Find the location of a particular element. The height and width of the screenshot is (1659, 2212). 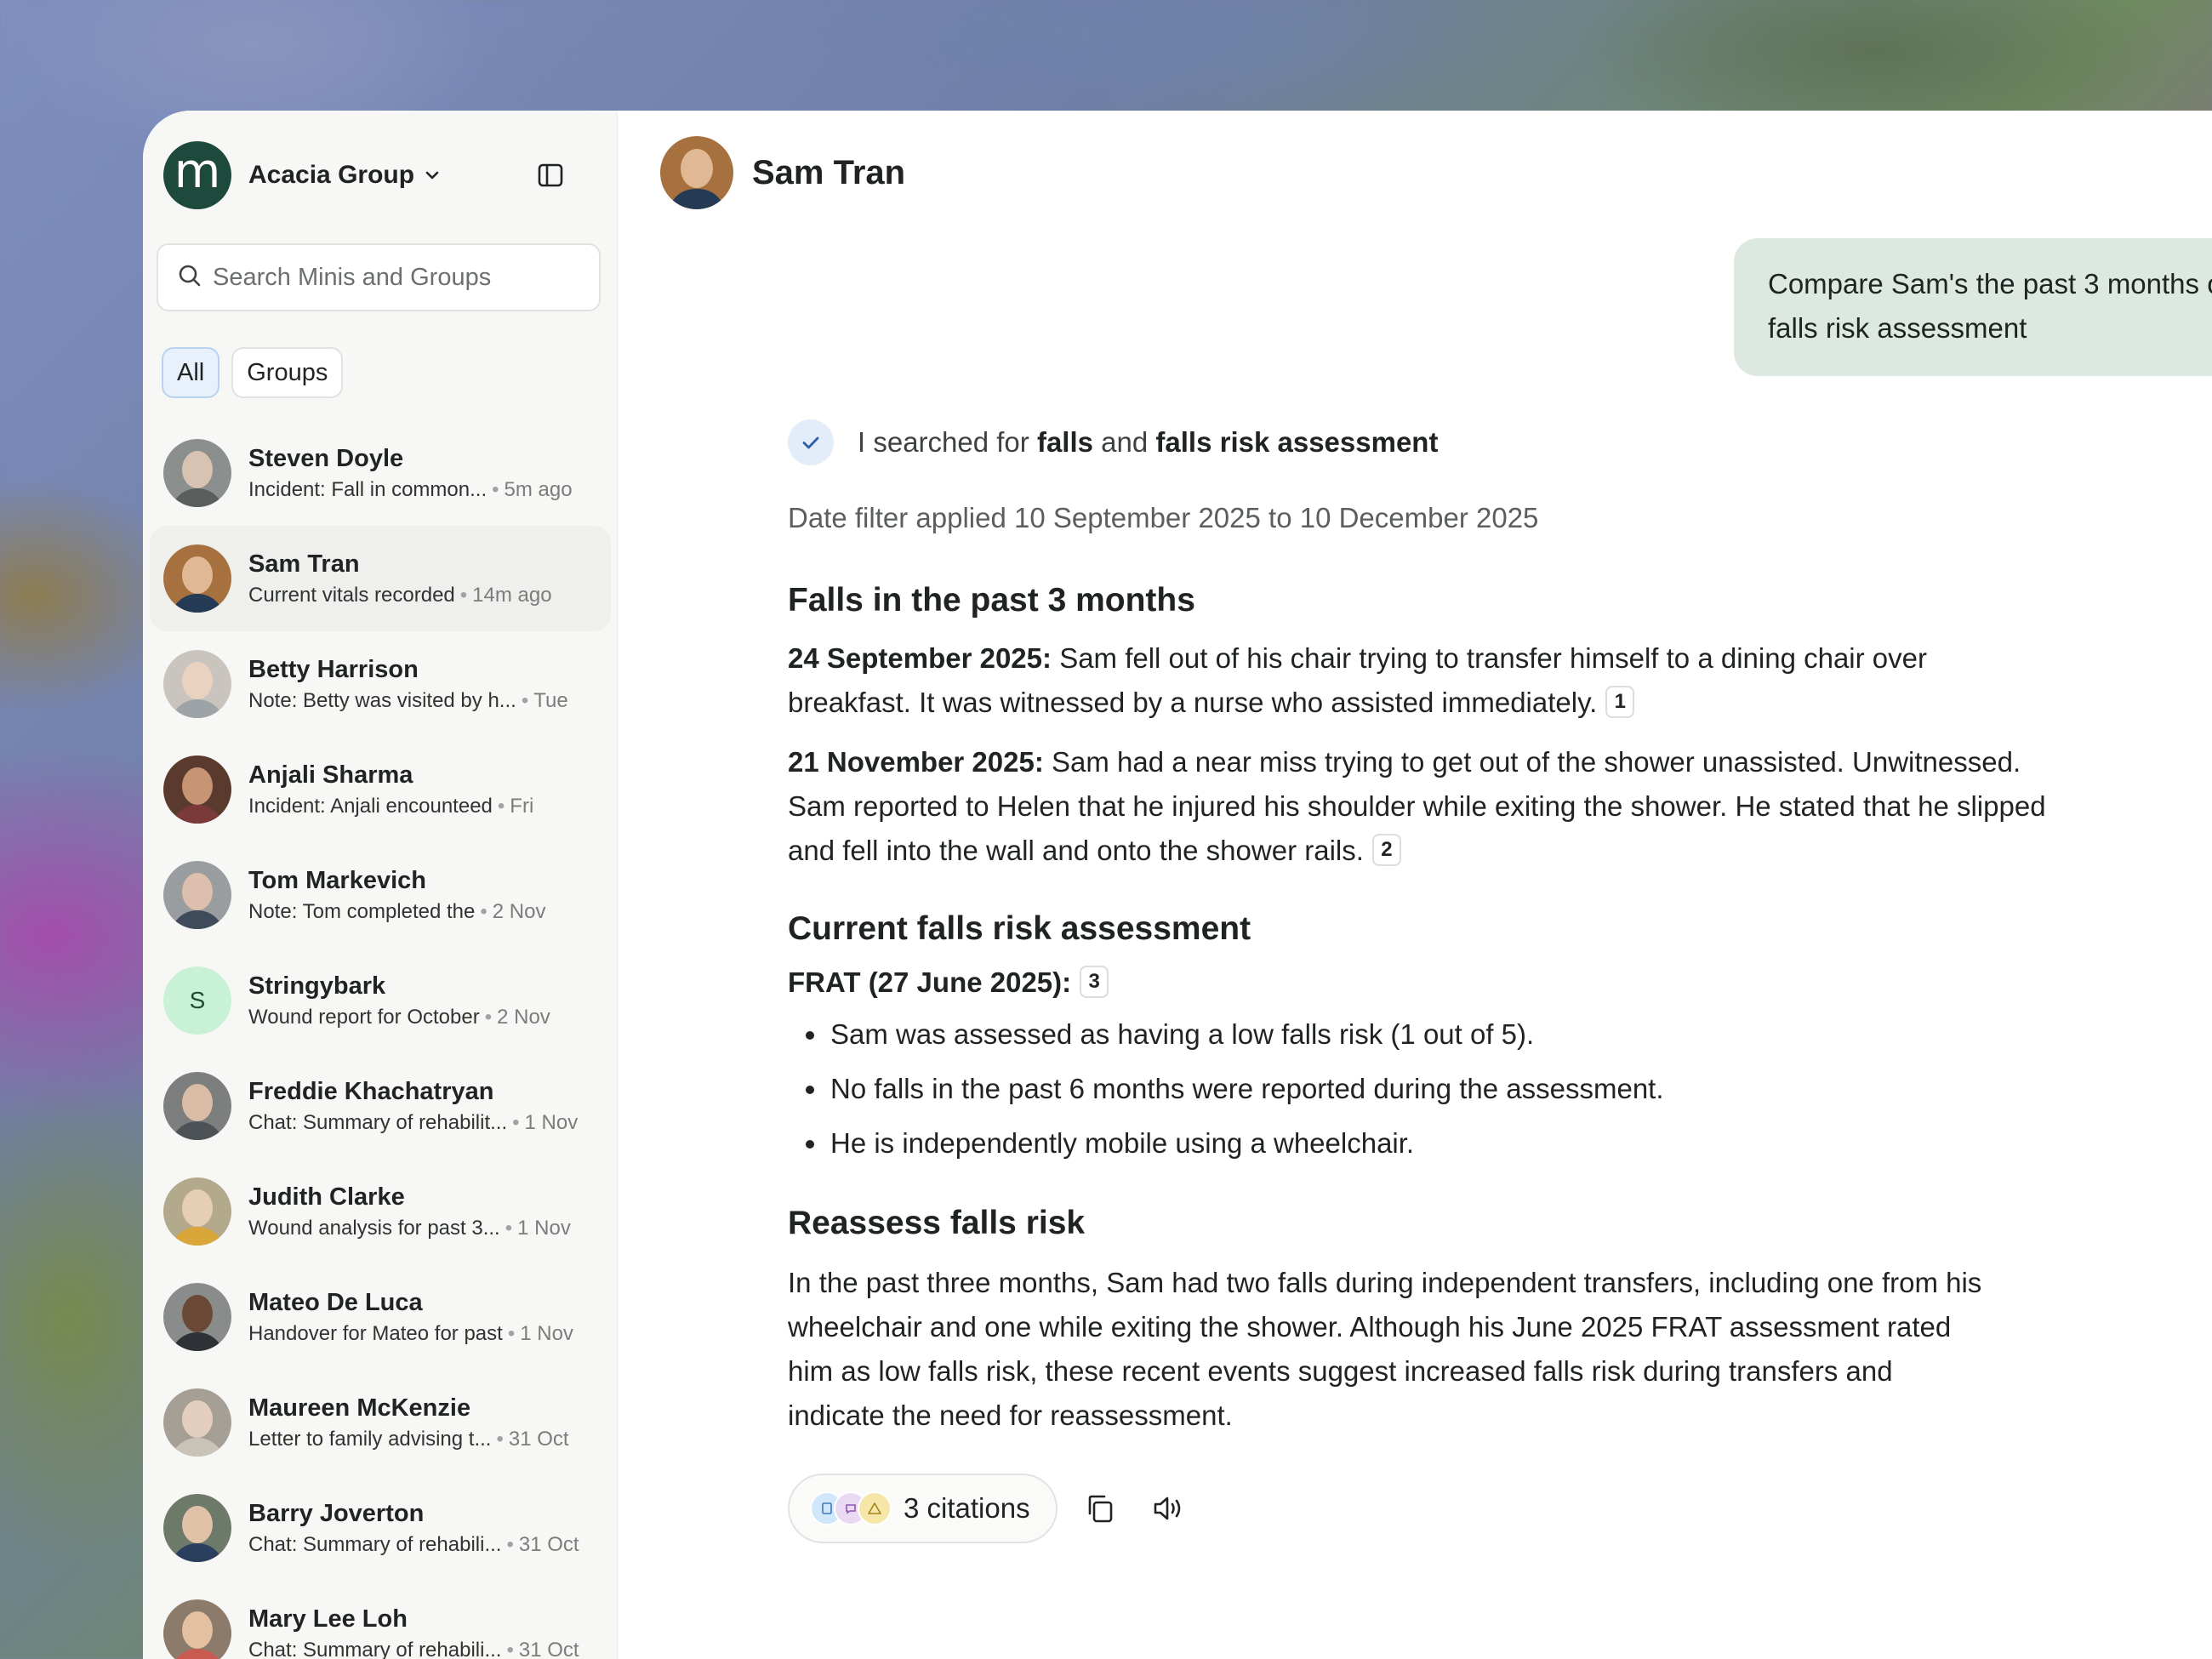

speaker-icon is located at coordinates (1168, 1508).